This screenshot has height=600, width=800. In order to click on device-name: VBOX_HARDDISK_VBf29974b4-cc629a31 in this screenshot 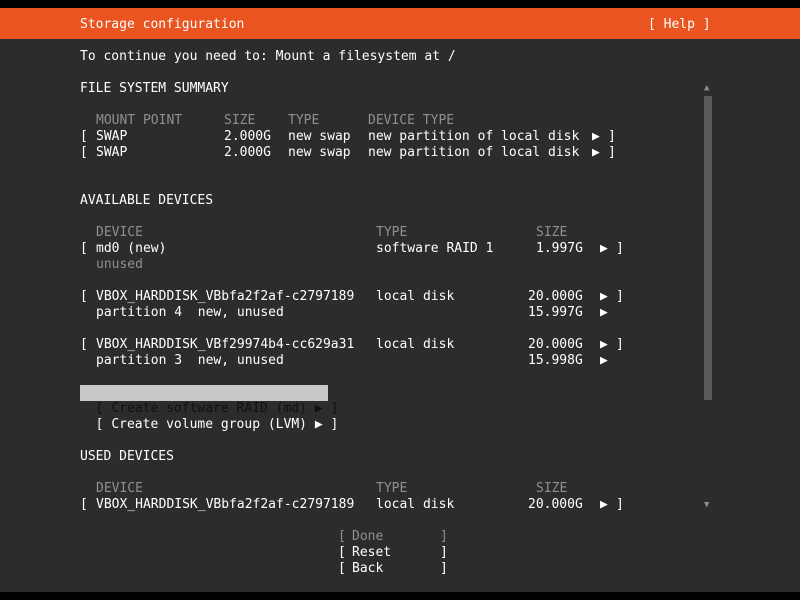, I will do `click(225, 344)`.